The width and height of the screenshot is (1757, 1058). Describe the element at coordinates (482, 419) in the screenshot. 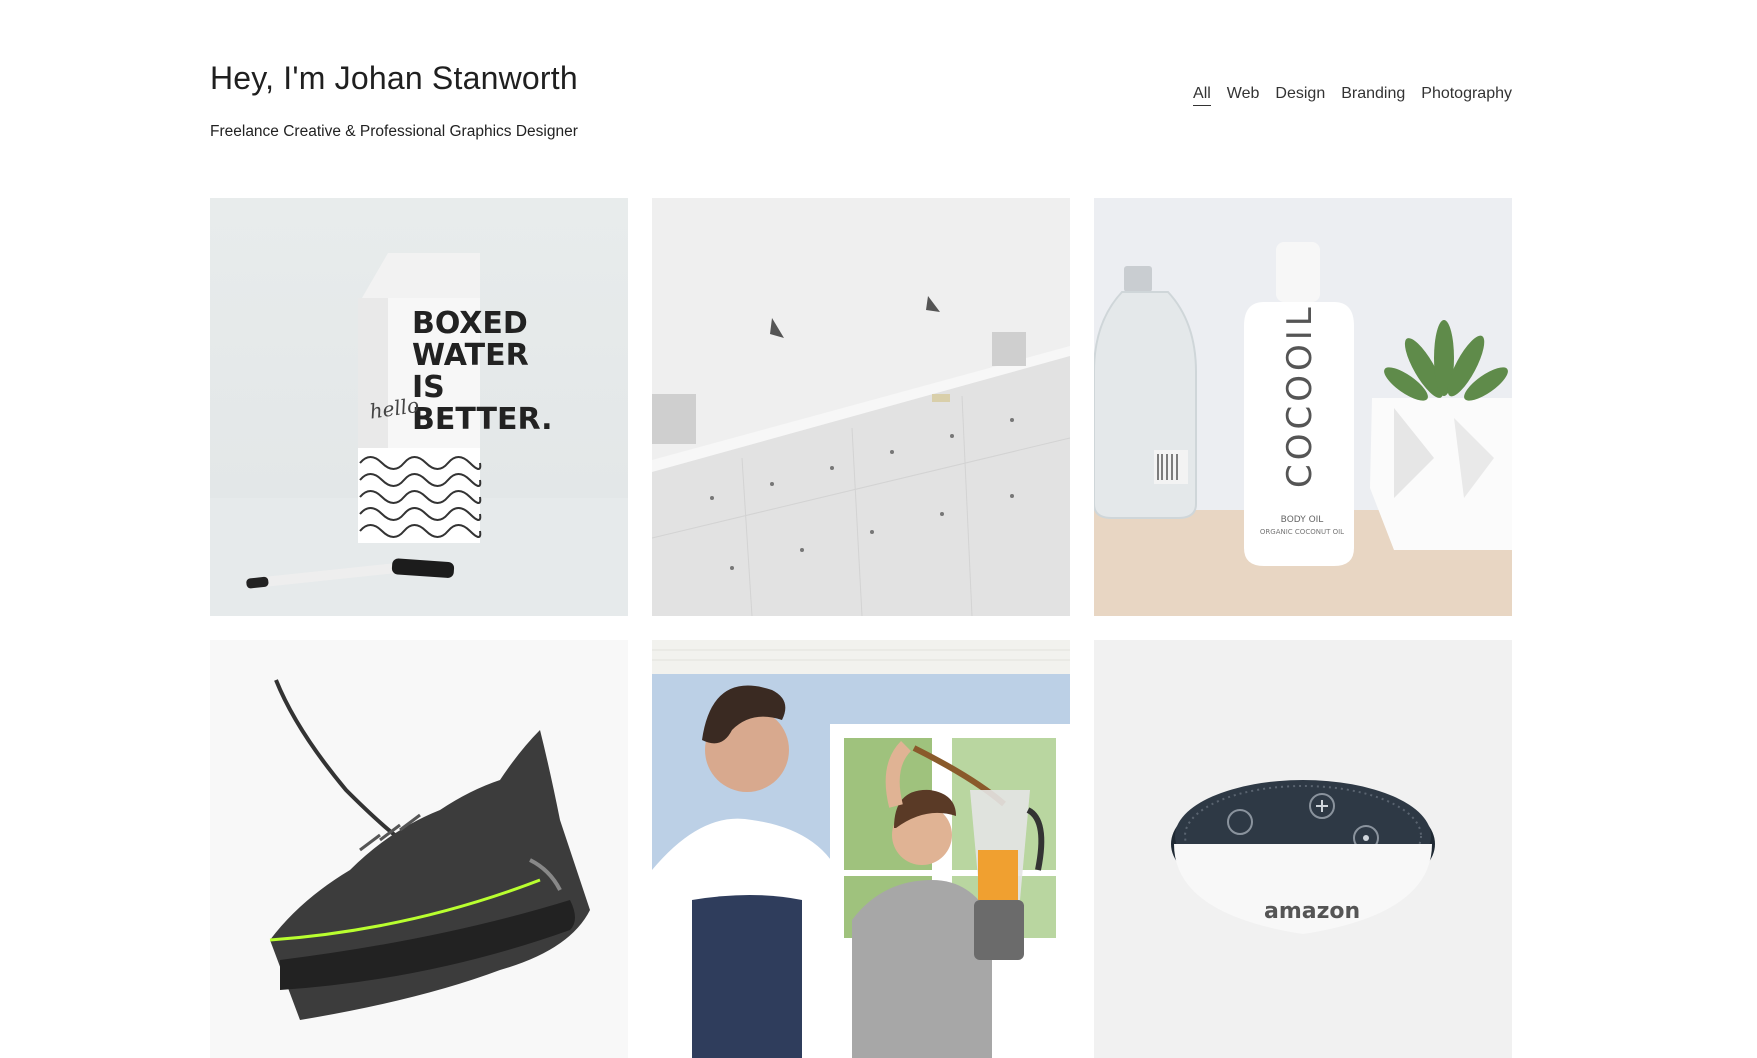

I see `carton-text-4: BETTER.` at that location.